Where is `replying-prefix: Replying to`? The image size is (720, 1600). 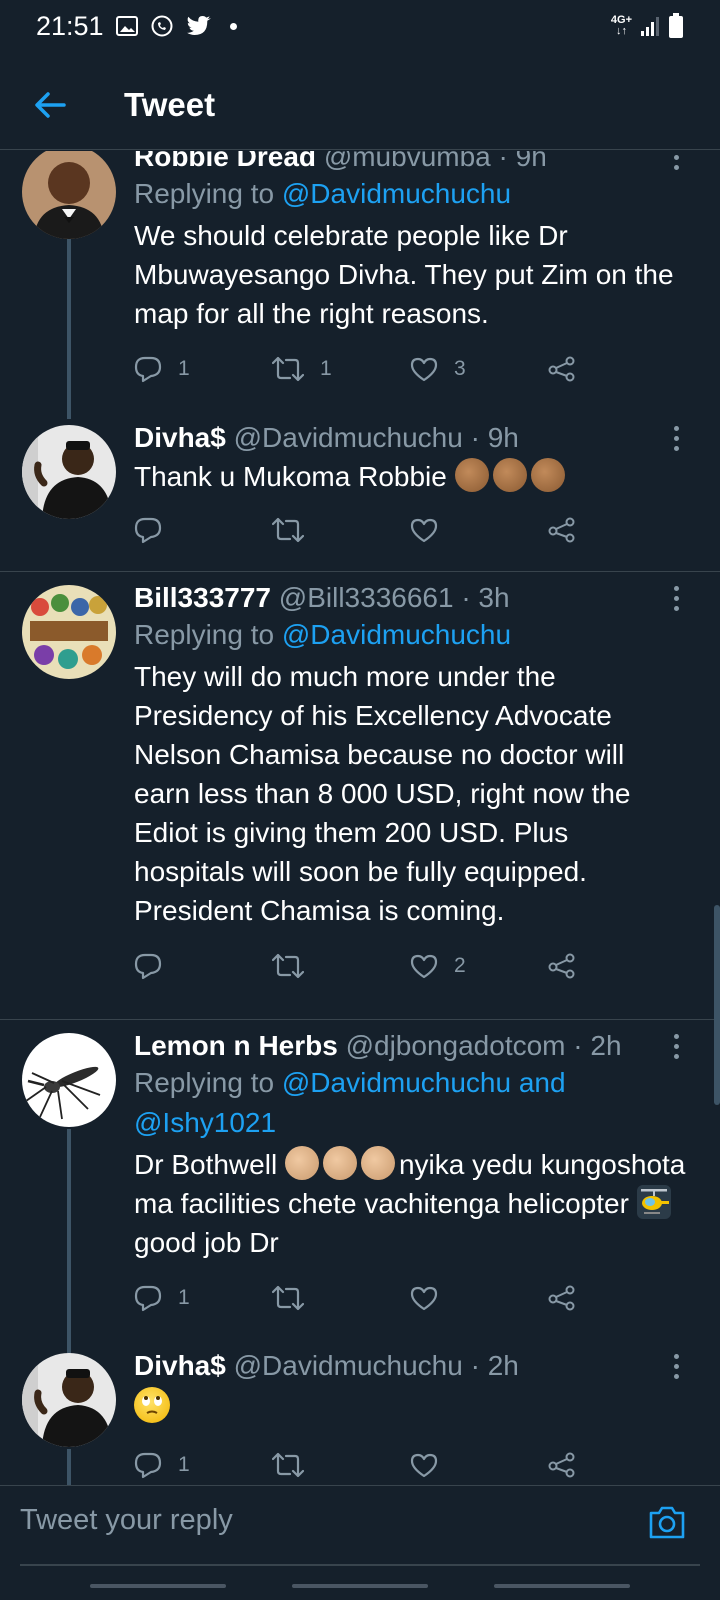
replying-prefix: Replying to is located at coordinates (208, 634).